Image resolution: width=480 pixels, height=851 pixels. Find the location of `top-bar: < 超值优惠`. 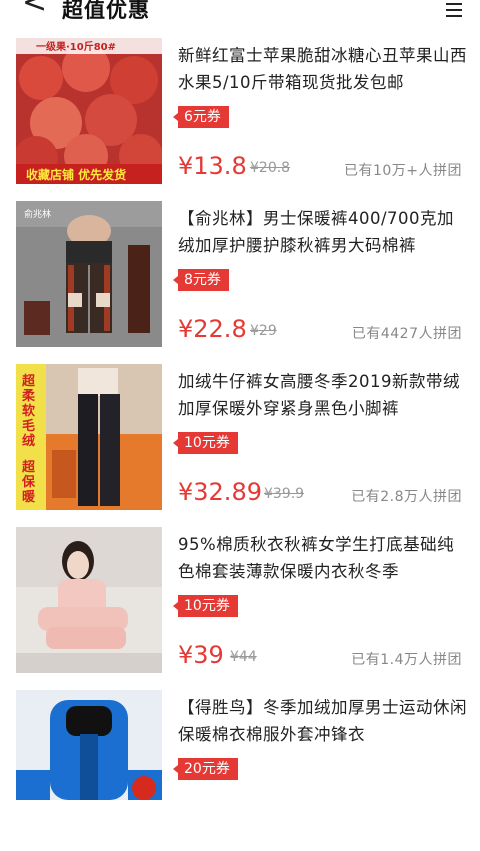

top-bar: < 超值优惠 is located at coordinates (240, 11).